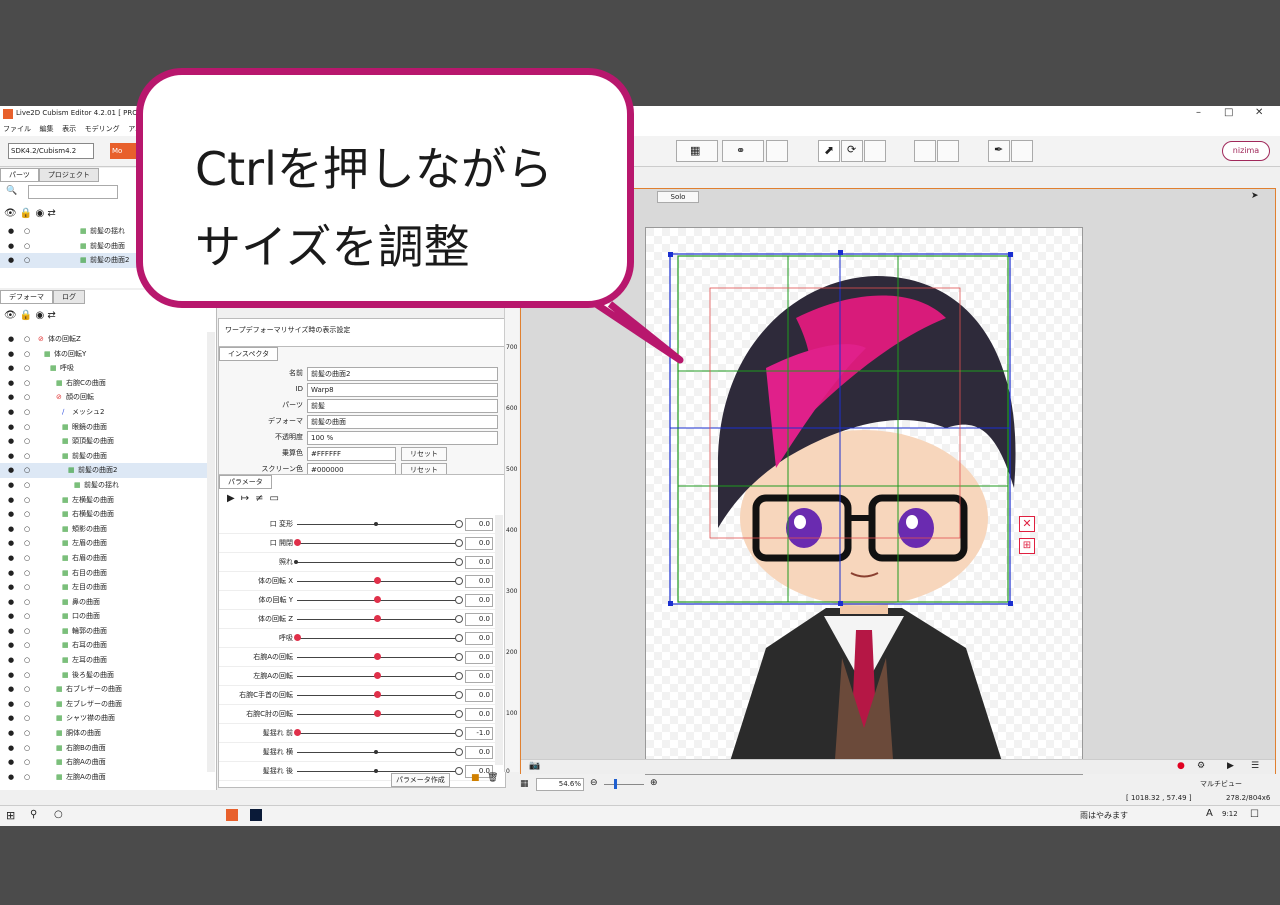 This screenshot has height=905, width=1280. I want to click on deformer-item: ● ○ ▦ 前髪の揺れ, so click(105, 485).